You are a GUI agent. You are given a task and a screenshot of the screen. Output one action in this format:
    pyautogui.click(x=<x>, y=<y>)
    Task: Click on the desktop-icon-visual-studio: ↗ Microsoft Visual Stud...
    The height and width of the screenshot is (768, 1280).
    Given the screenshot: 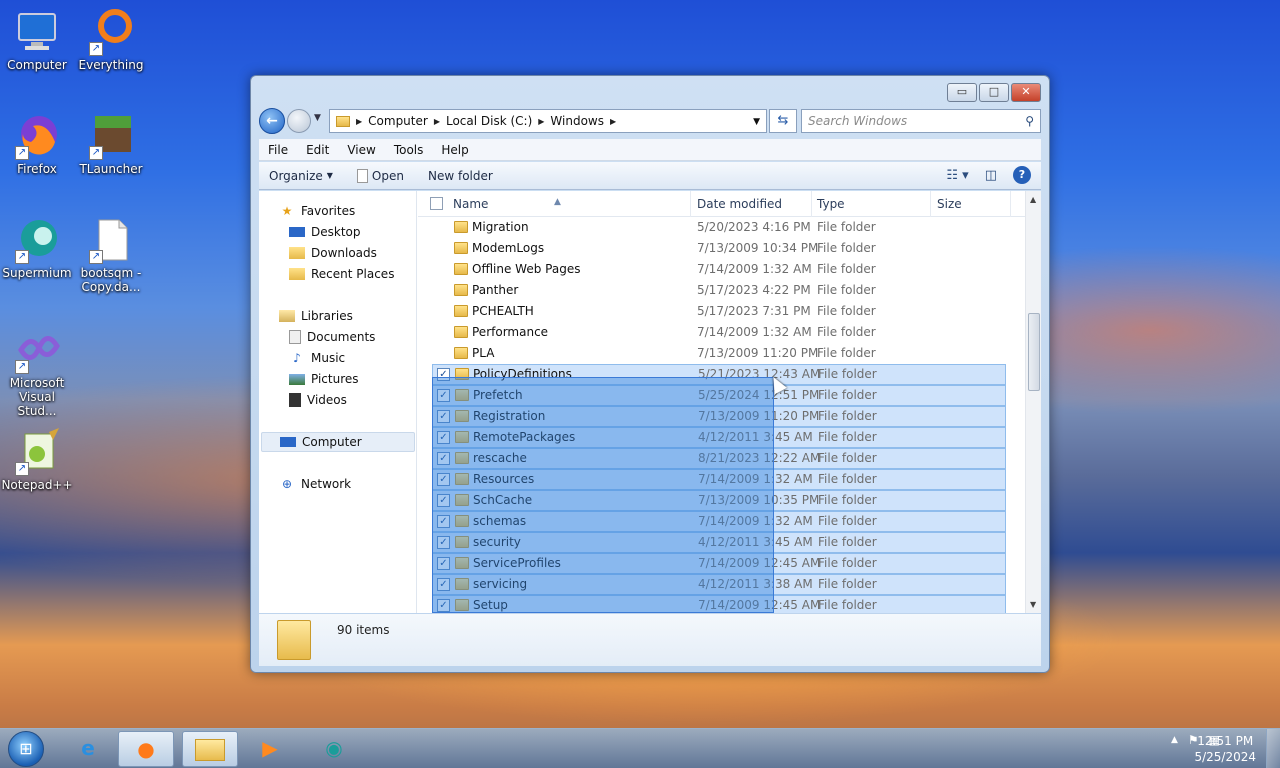 What is the action you would take?
    pyautogui.click(x=37, y=372)
    